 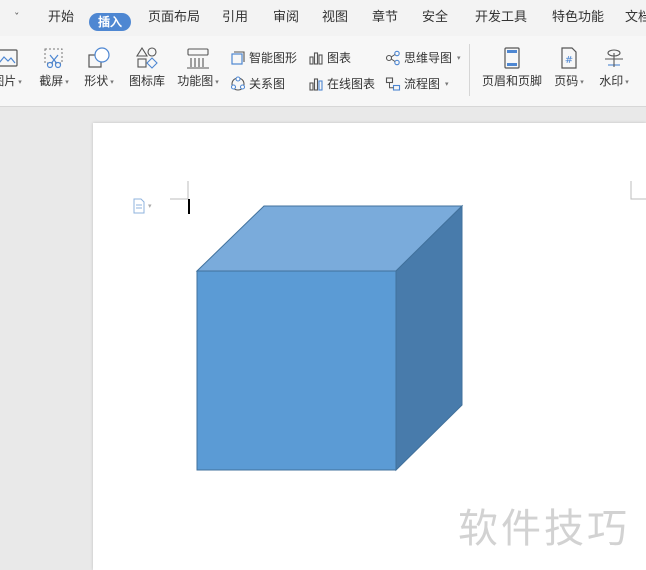 What do you see at coordinates (296, 370) in the screenshot?
I see `cube-front-face` at bounding box center [296, 370].